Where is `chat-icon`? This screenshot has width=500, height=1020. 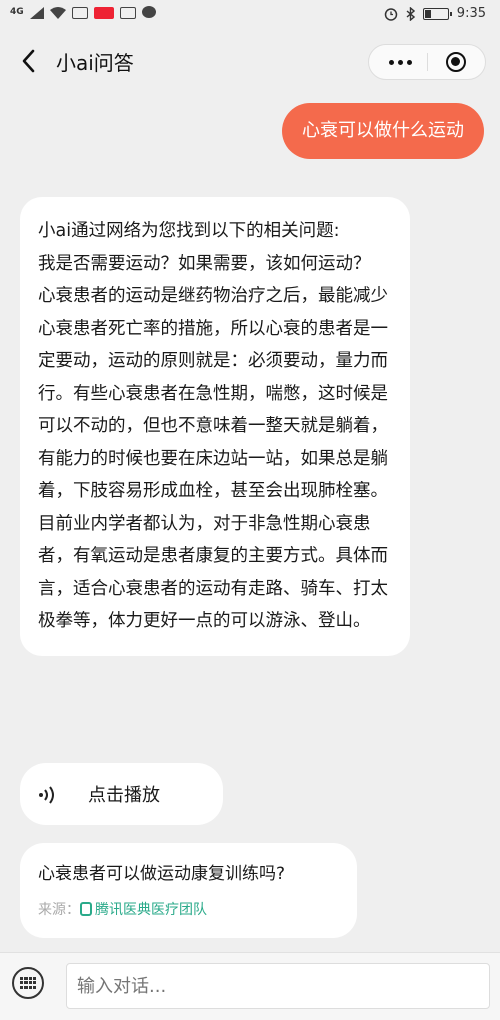
chat-icon is located at coordinates (148, 12).